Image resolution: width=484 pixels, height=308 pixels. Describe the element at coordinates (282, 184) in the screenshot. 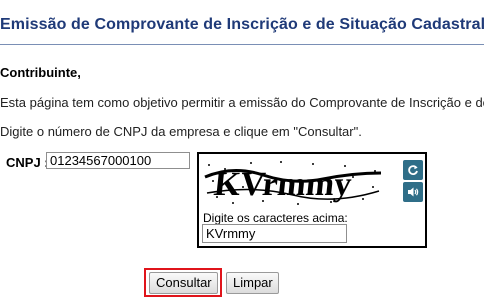

I see `captcha-text: KVrmmy` at that location.